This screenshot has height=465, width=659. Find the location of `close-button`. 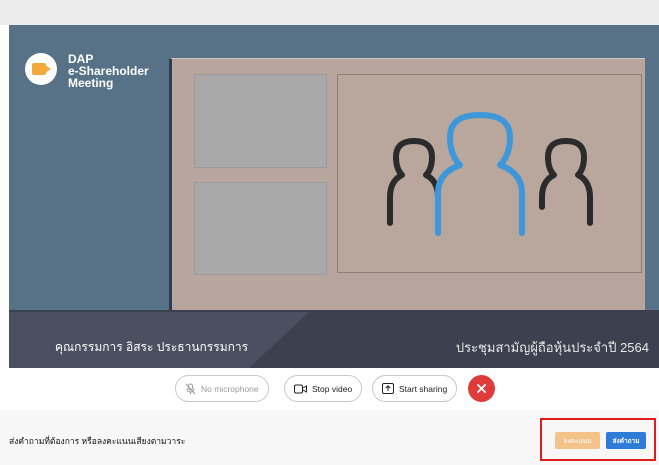

close-button is located at coordinates (481, 388).